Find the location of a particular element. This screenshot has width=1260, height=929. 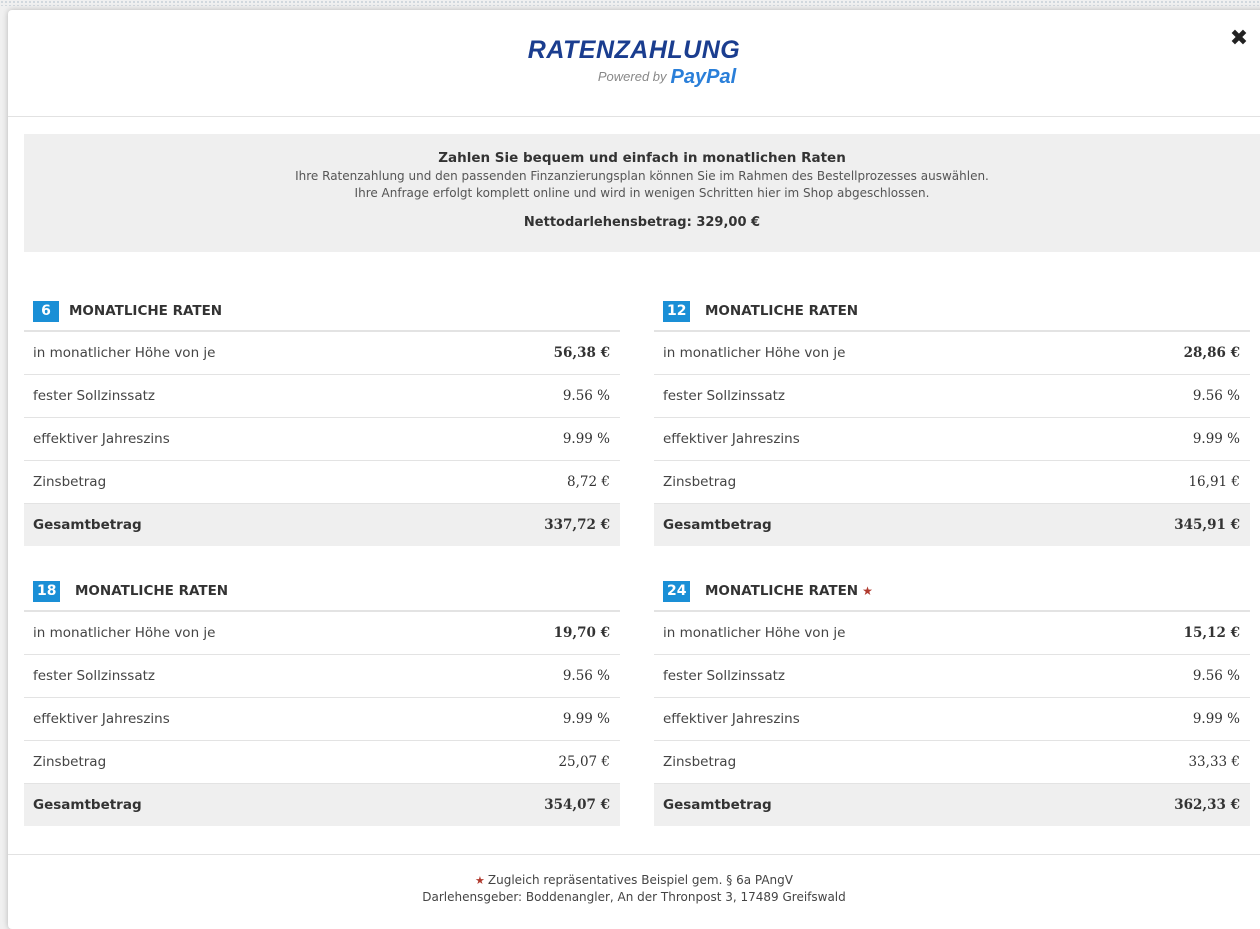

zinsbetrag-row: Zinsbetrag 33,33 € is located at coordinates (952, 762).